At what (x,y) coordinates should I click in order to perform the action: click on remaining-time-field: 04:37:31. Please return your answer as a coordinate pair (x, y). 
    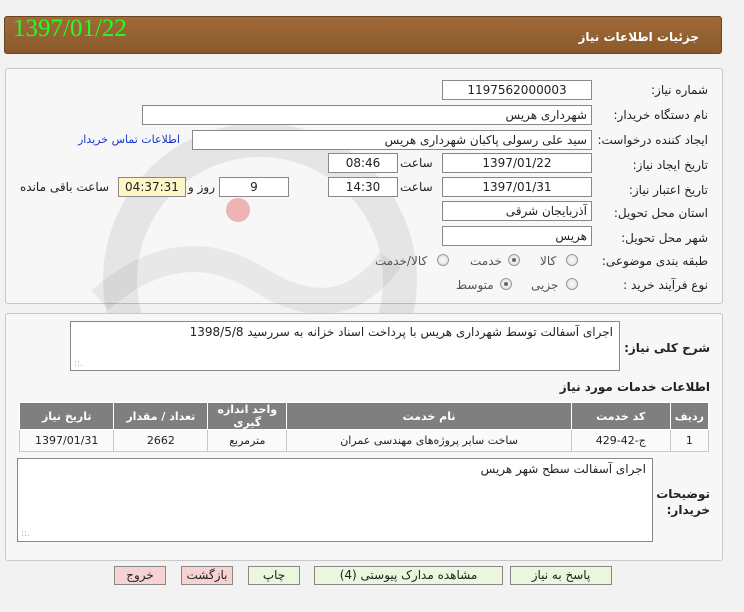
    Looking at the image, I should click on (152, 187).